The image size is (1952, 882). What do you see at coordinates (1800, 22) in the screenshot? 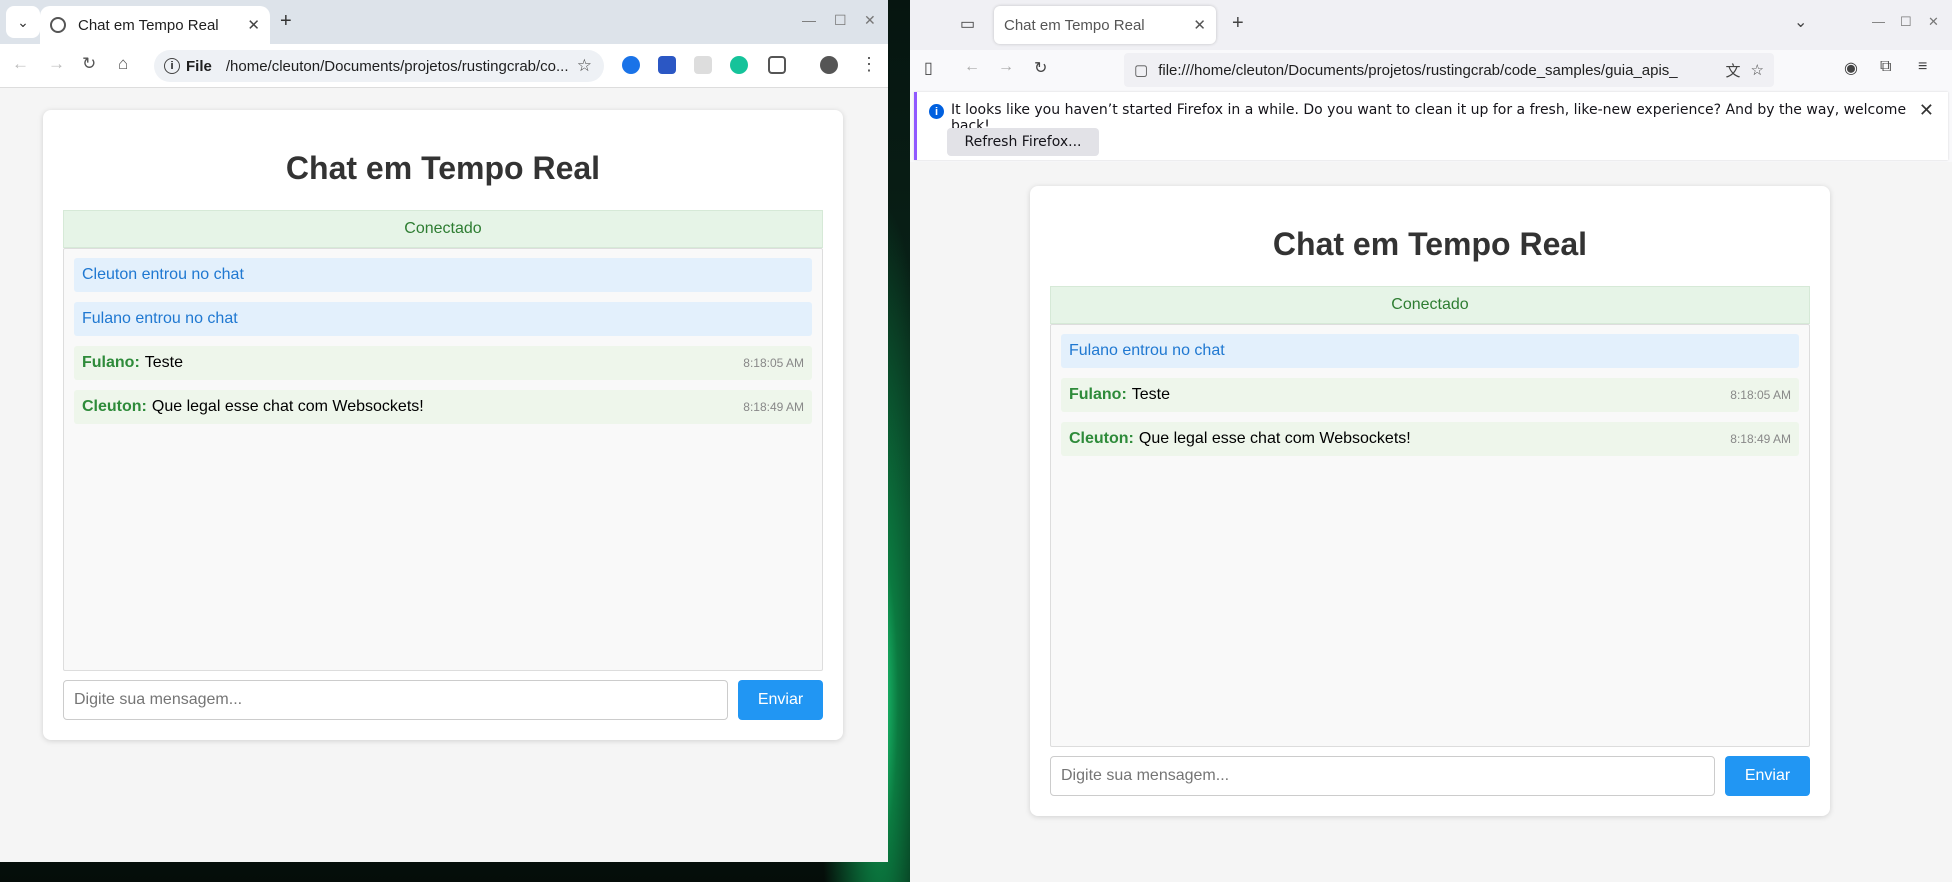
I see `list-tabs-icon: ⌄` at bounding box center [1800, 22].